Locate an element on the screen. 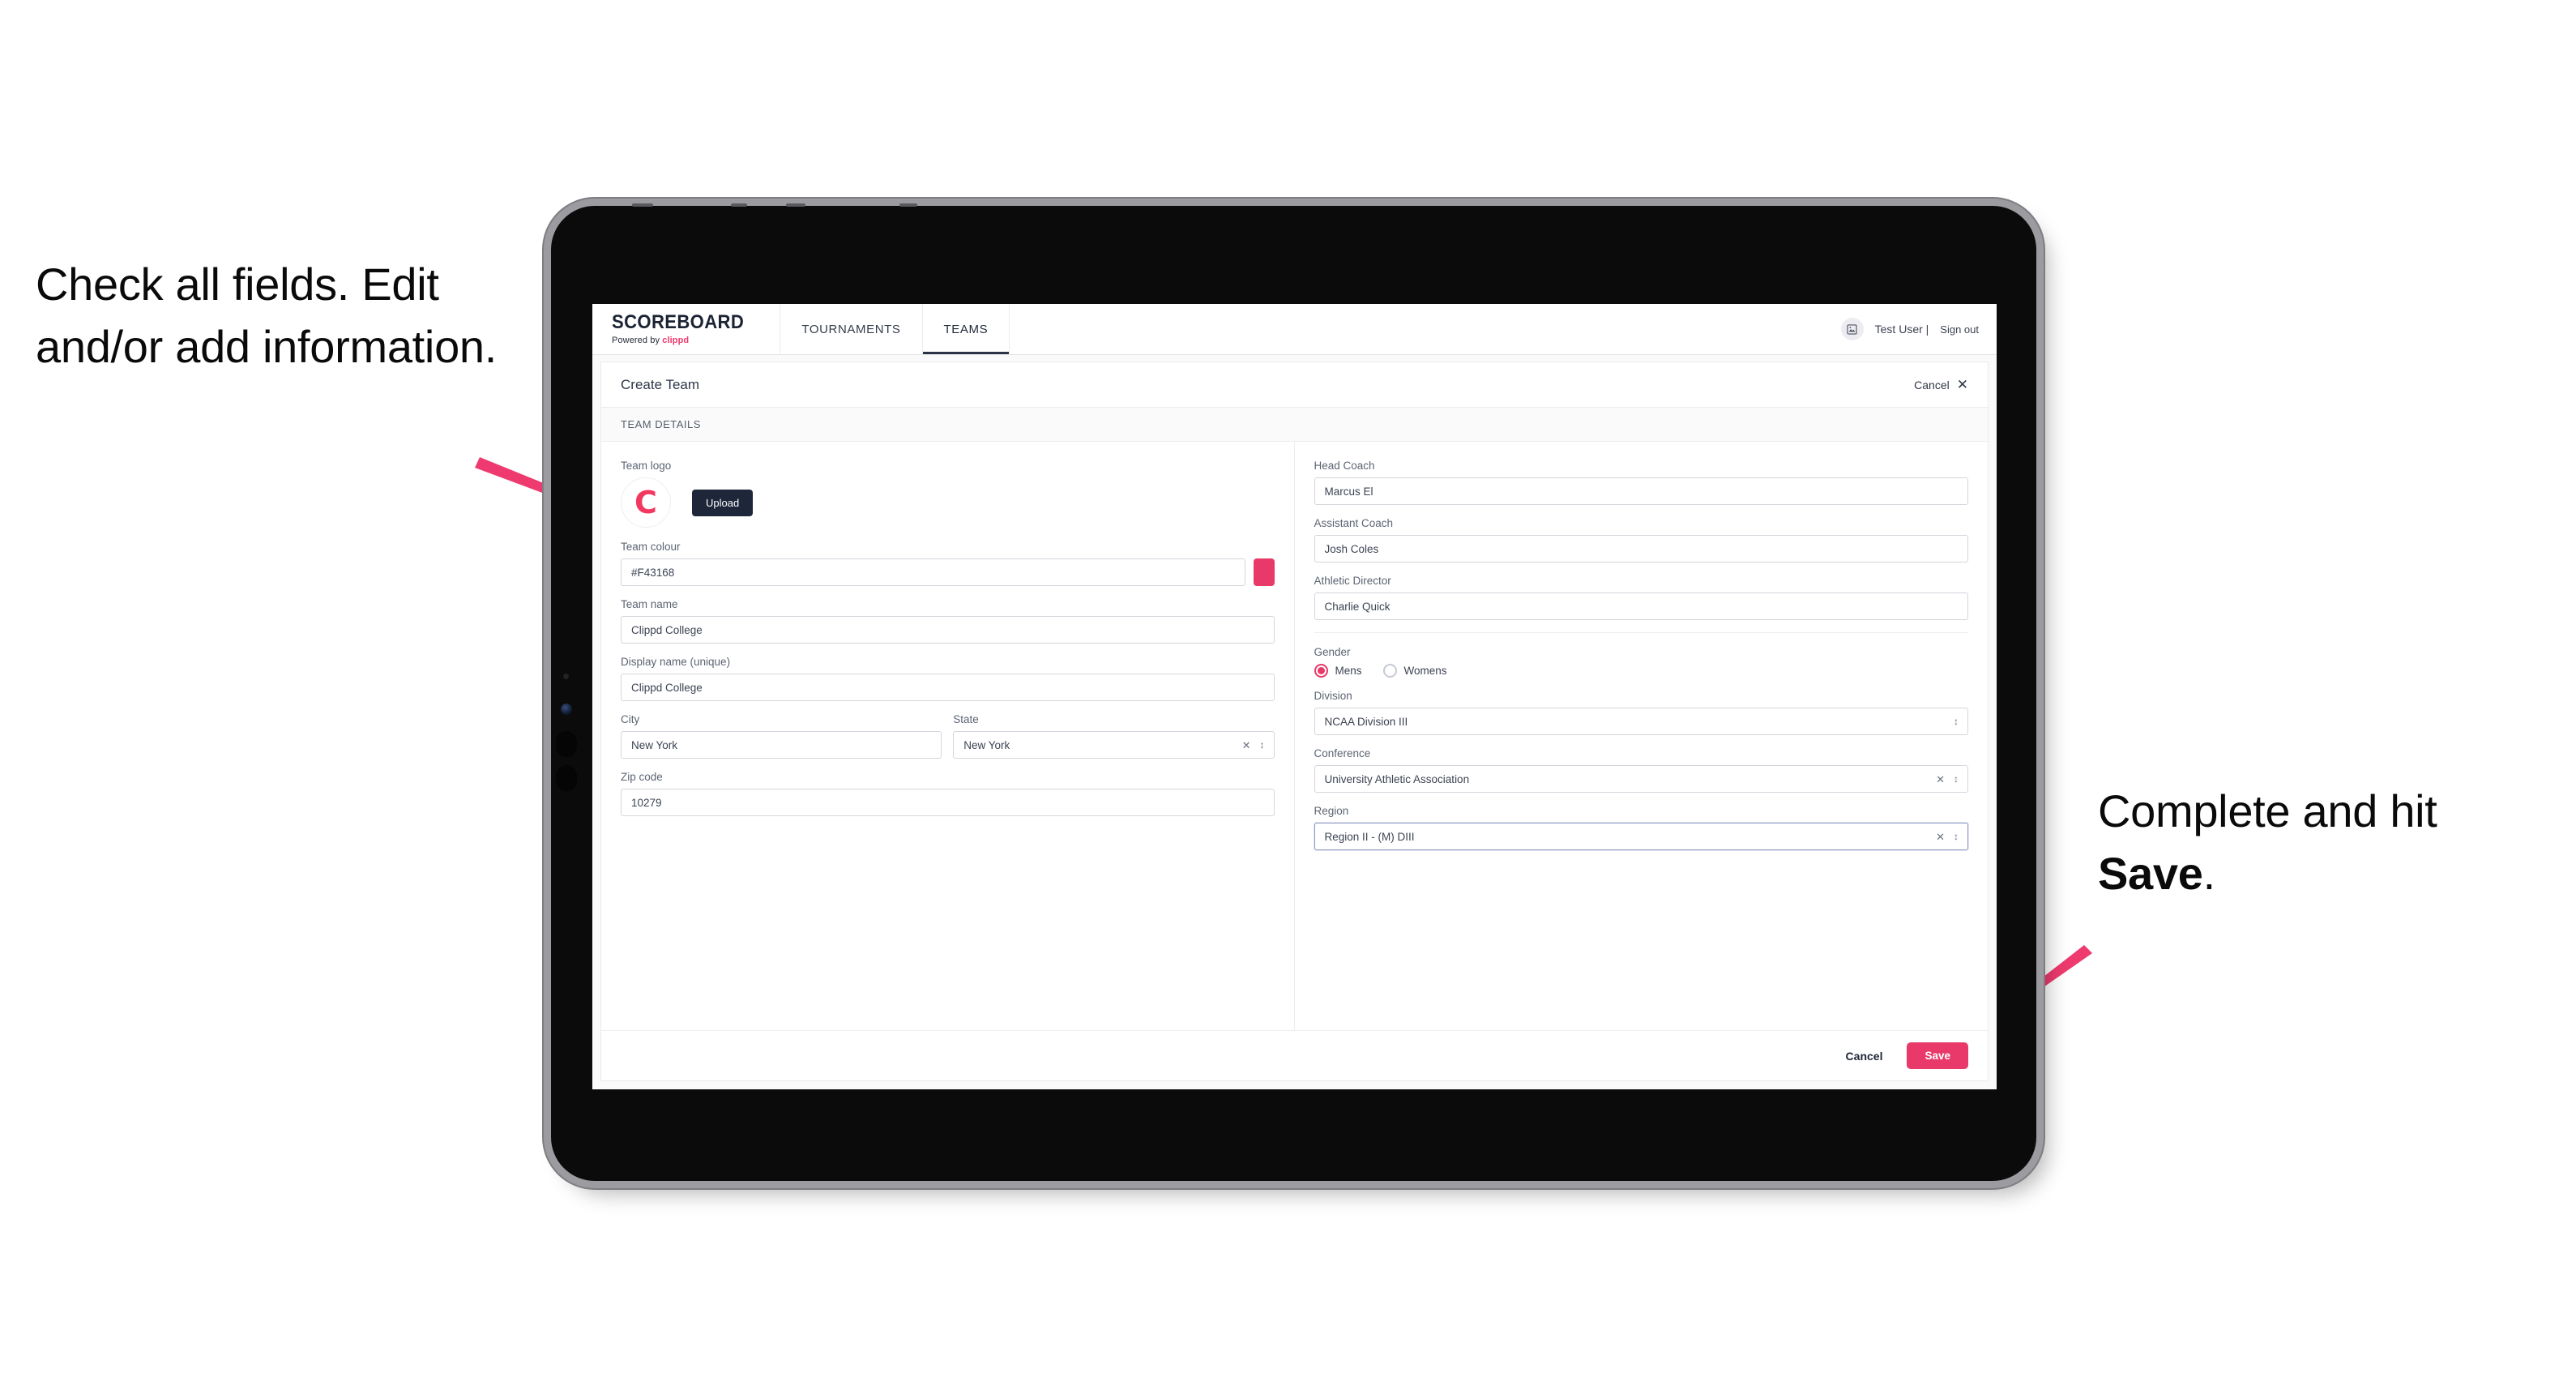  team-colour-value: #F43168 is located at coordinates (653, 572).